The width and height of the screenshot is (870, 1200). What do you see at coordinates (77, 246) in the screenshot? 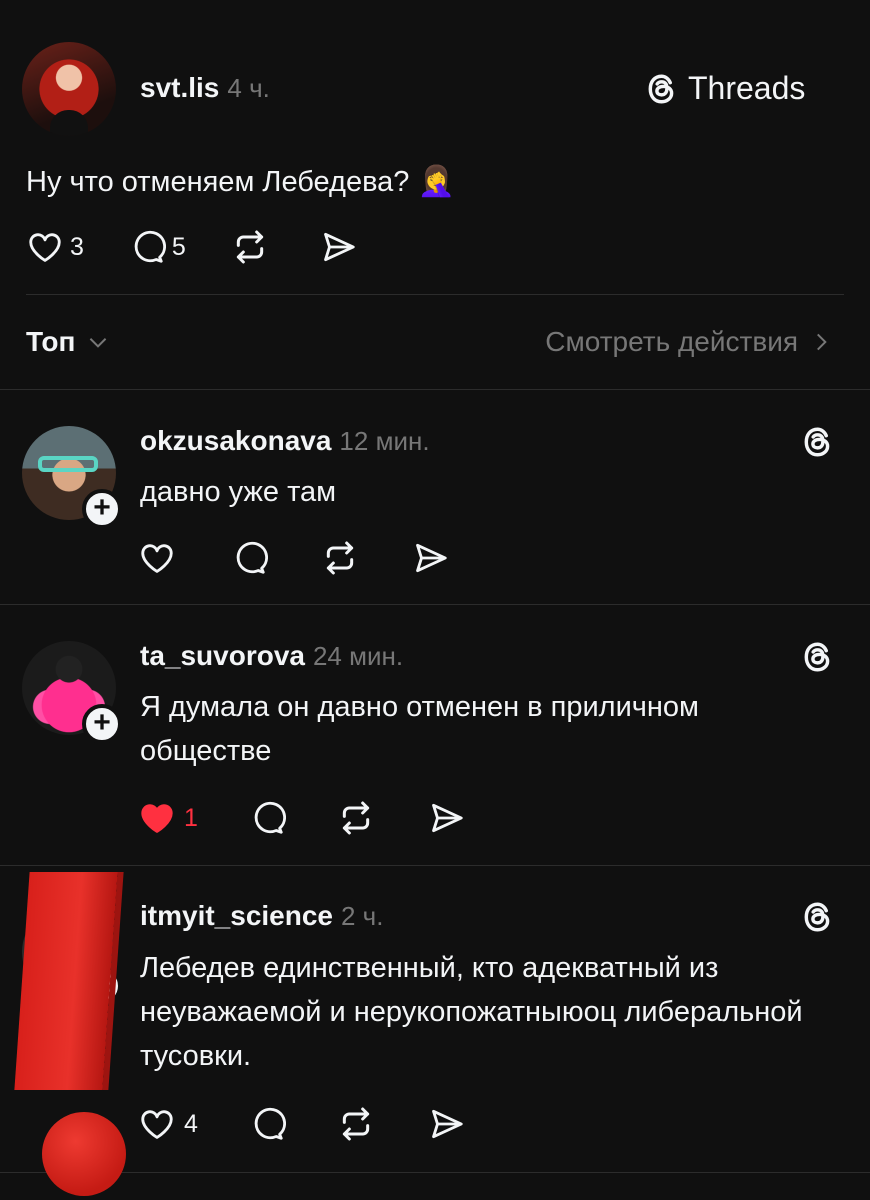
I see `post-like-count: 3` at bounding box center [77, 246].